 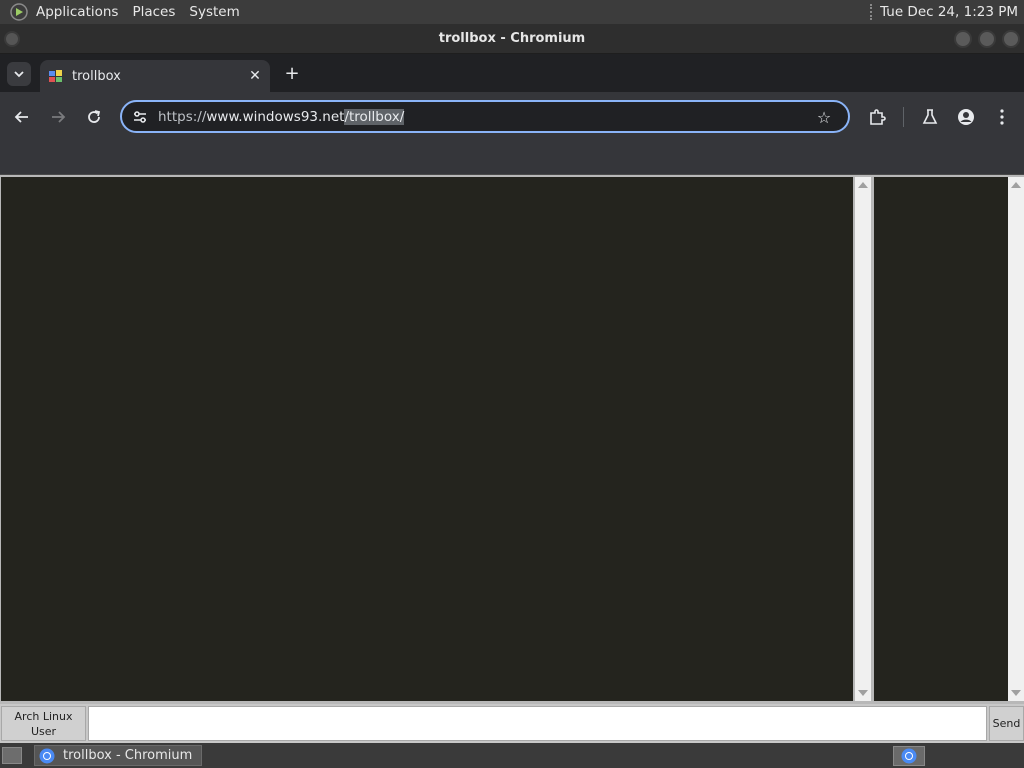 I want to click on close-window-button, so click(x=1011, y=39).